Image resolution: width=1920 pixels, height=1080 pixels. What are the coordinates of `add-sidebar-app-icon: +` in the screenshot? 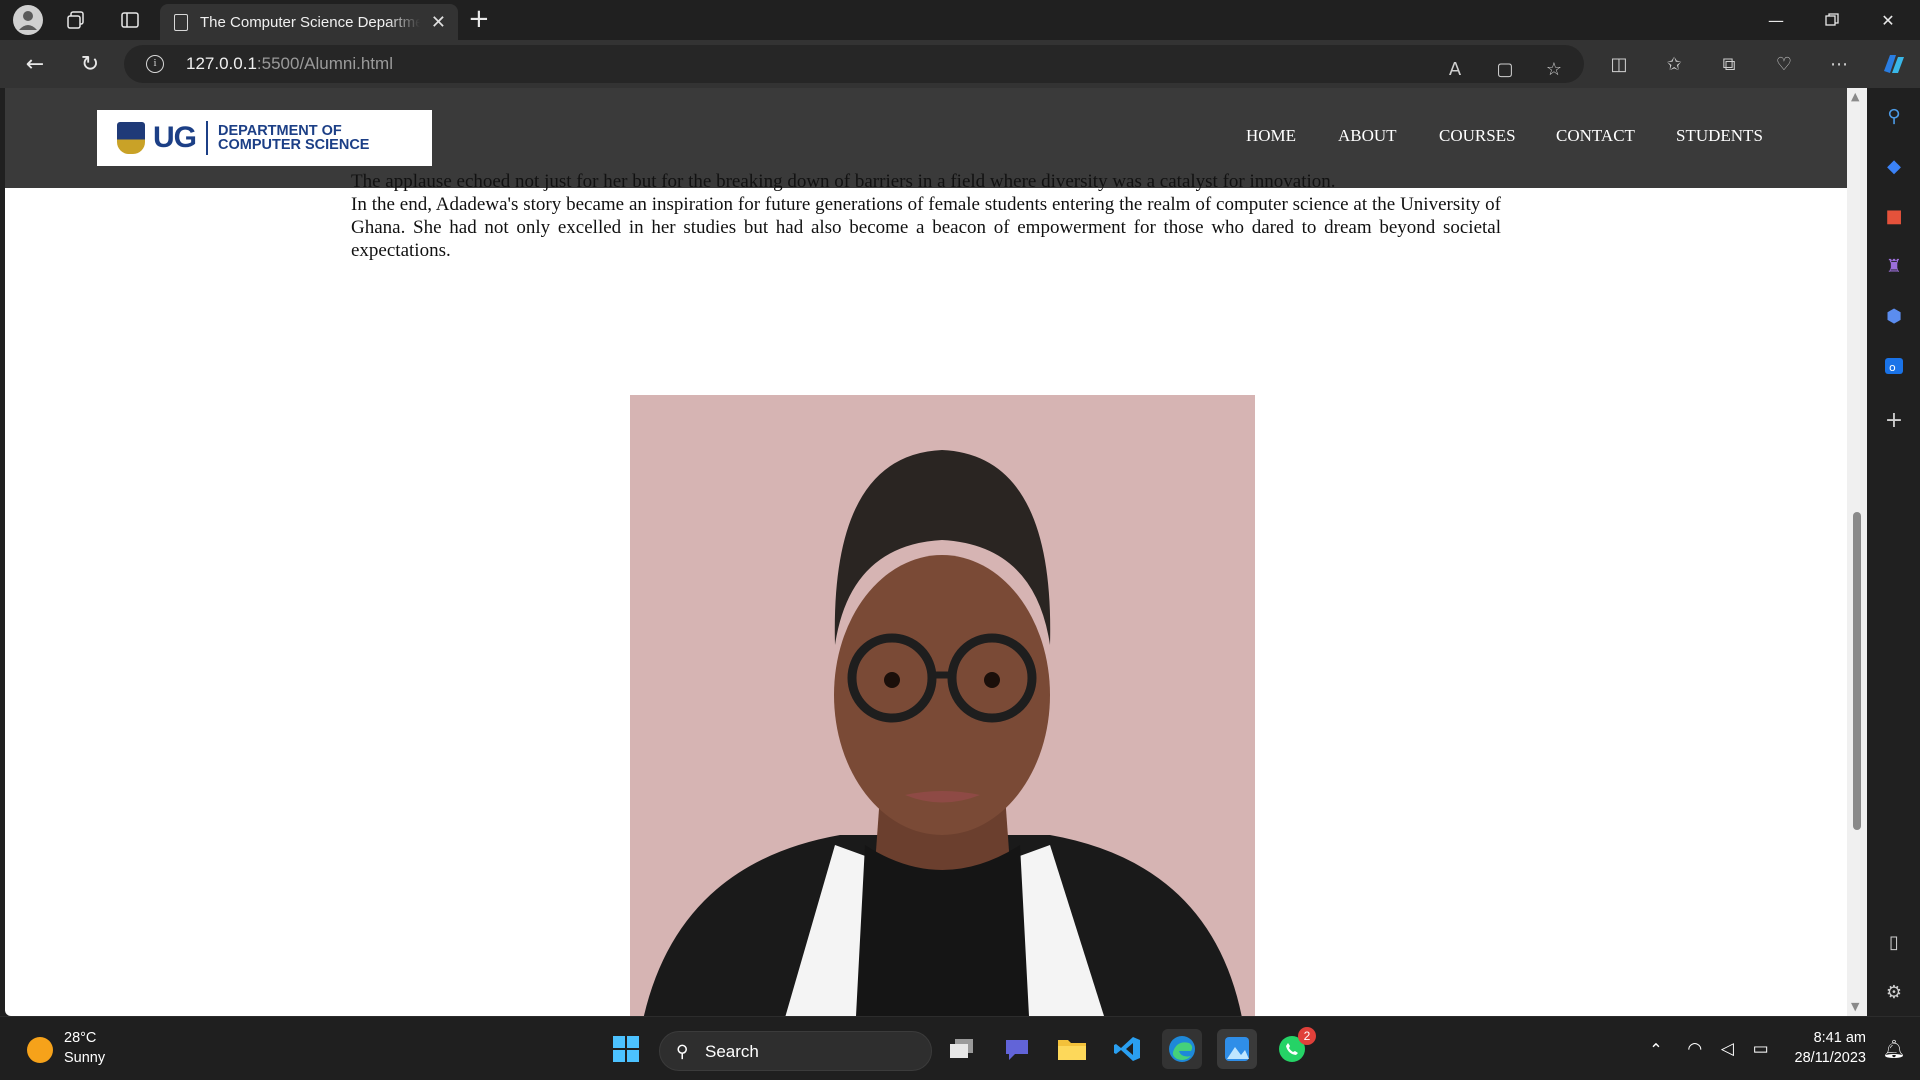 It's located at (1894, 420).